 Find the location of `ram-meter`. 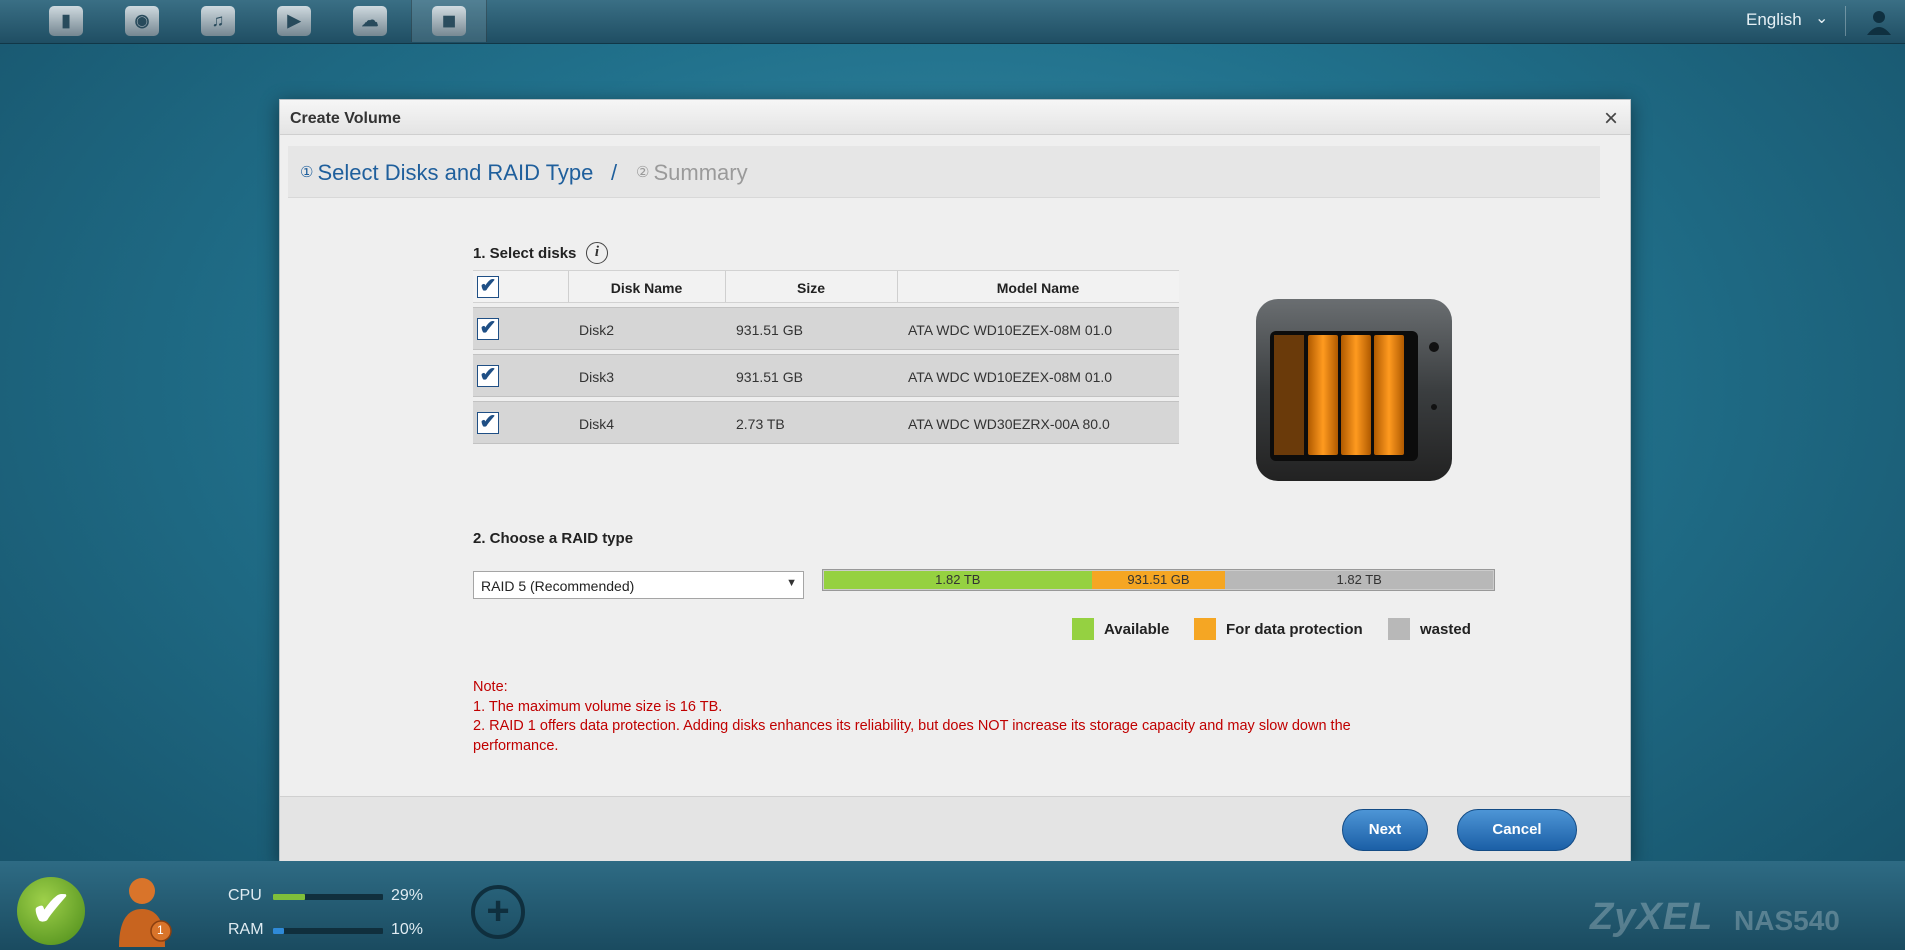

ram-meter is located at coordinates (328, 931).